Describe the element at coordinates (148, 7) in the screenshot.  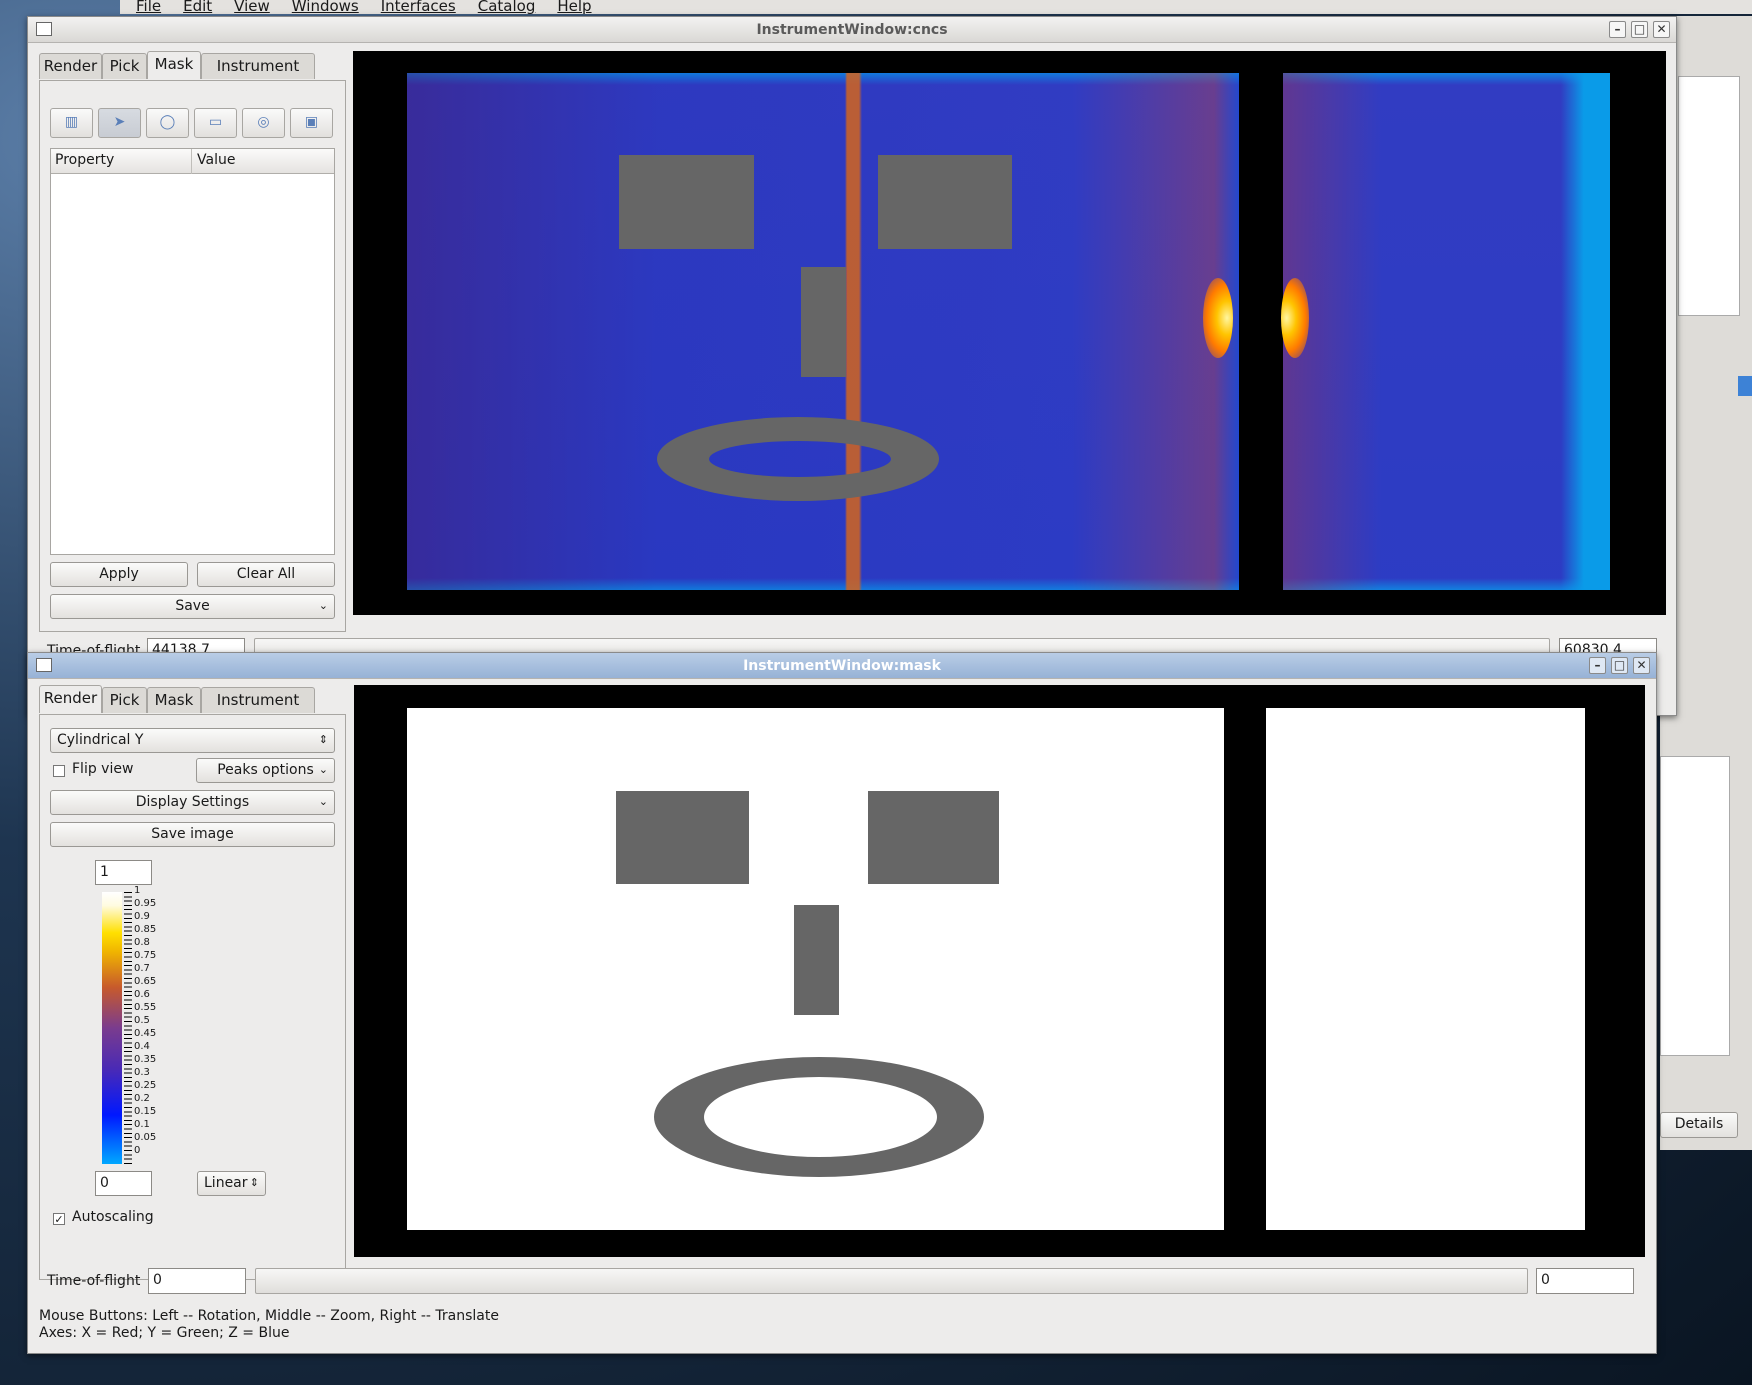
I see `menu-file: File` at that location.